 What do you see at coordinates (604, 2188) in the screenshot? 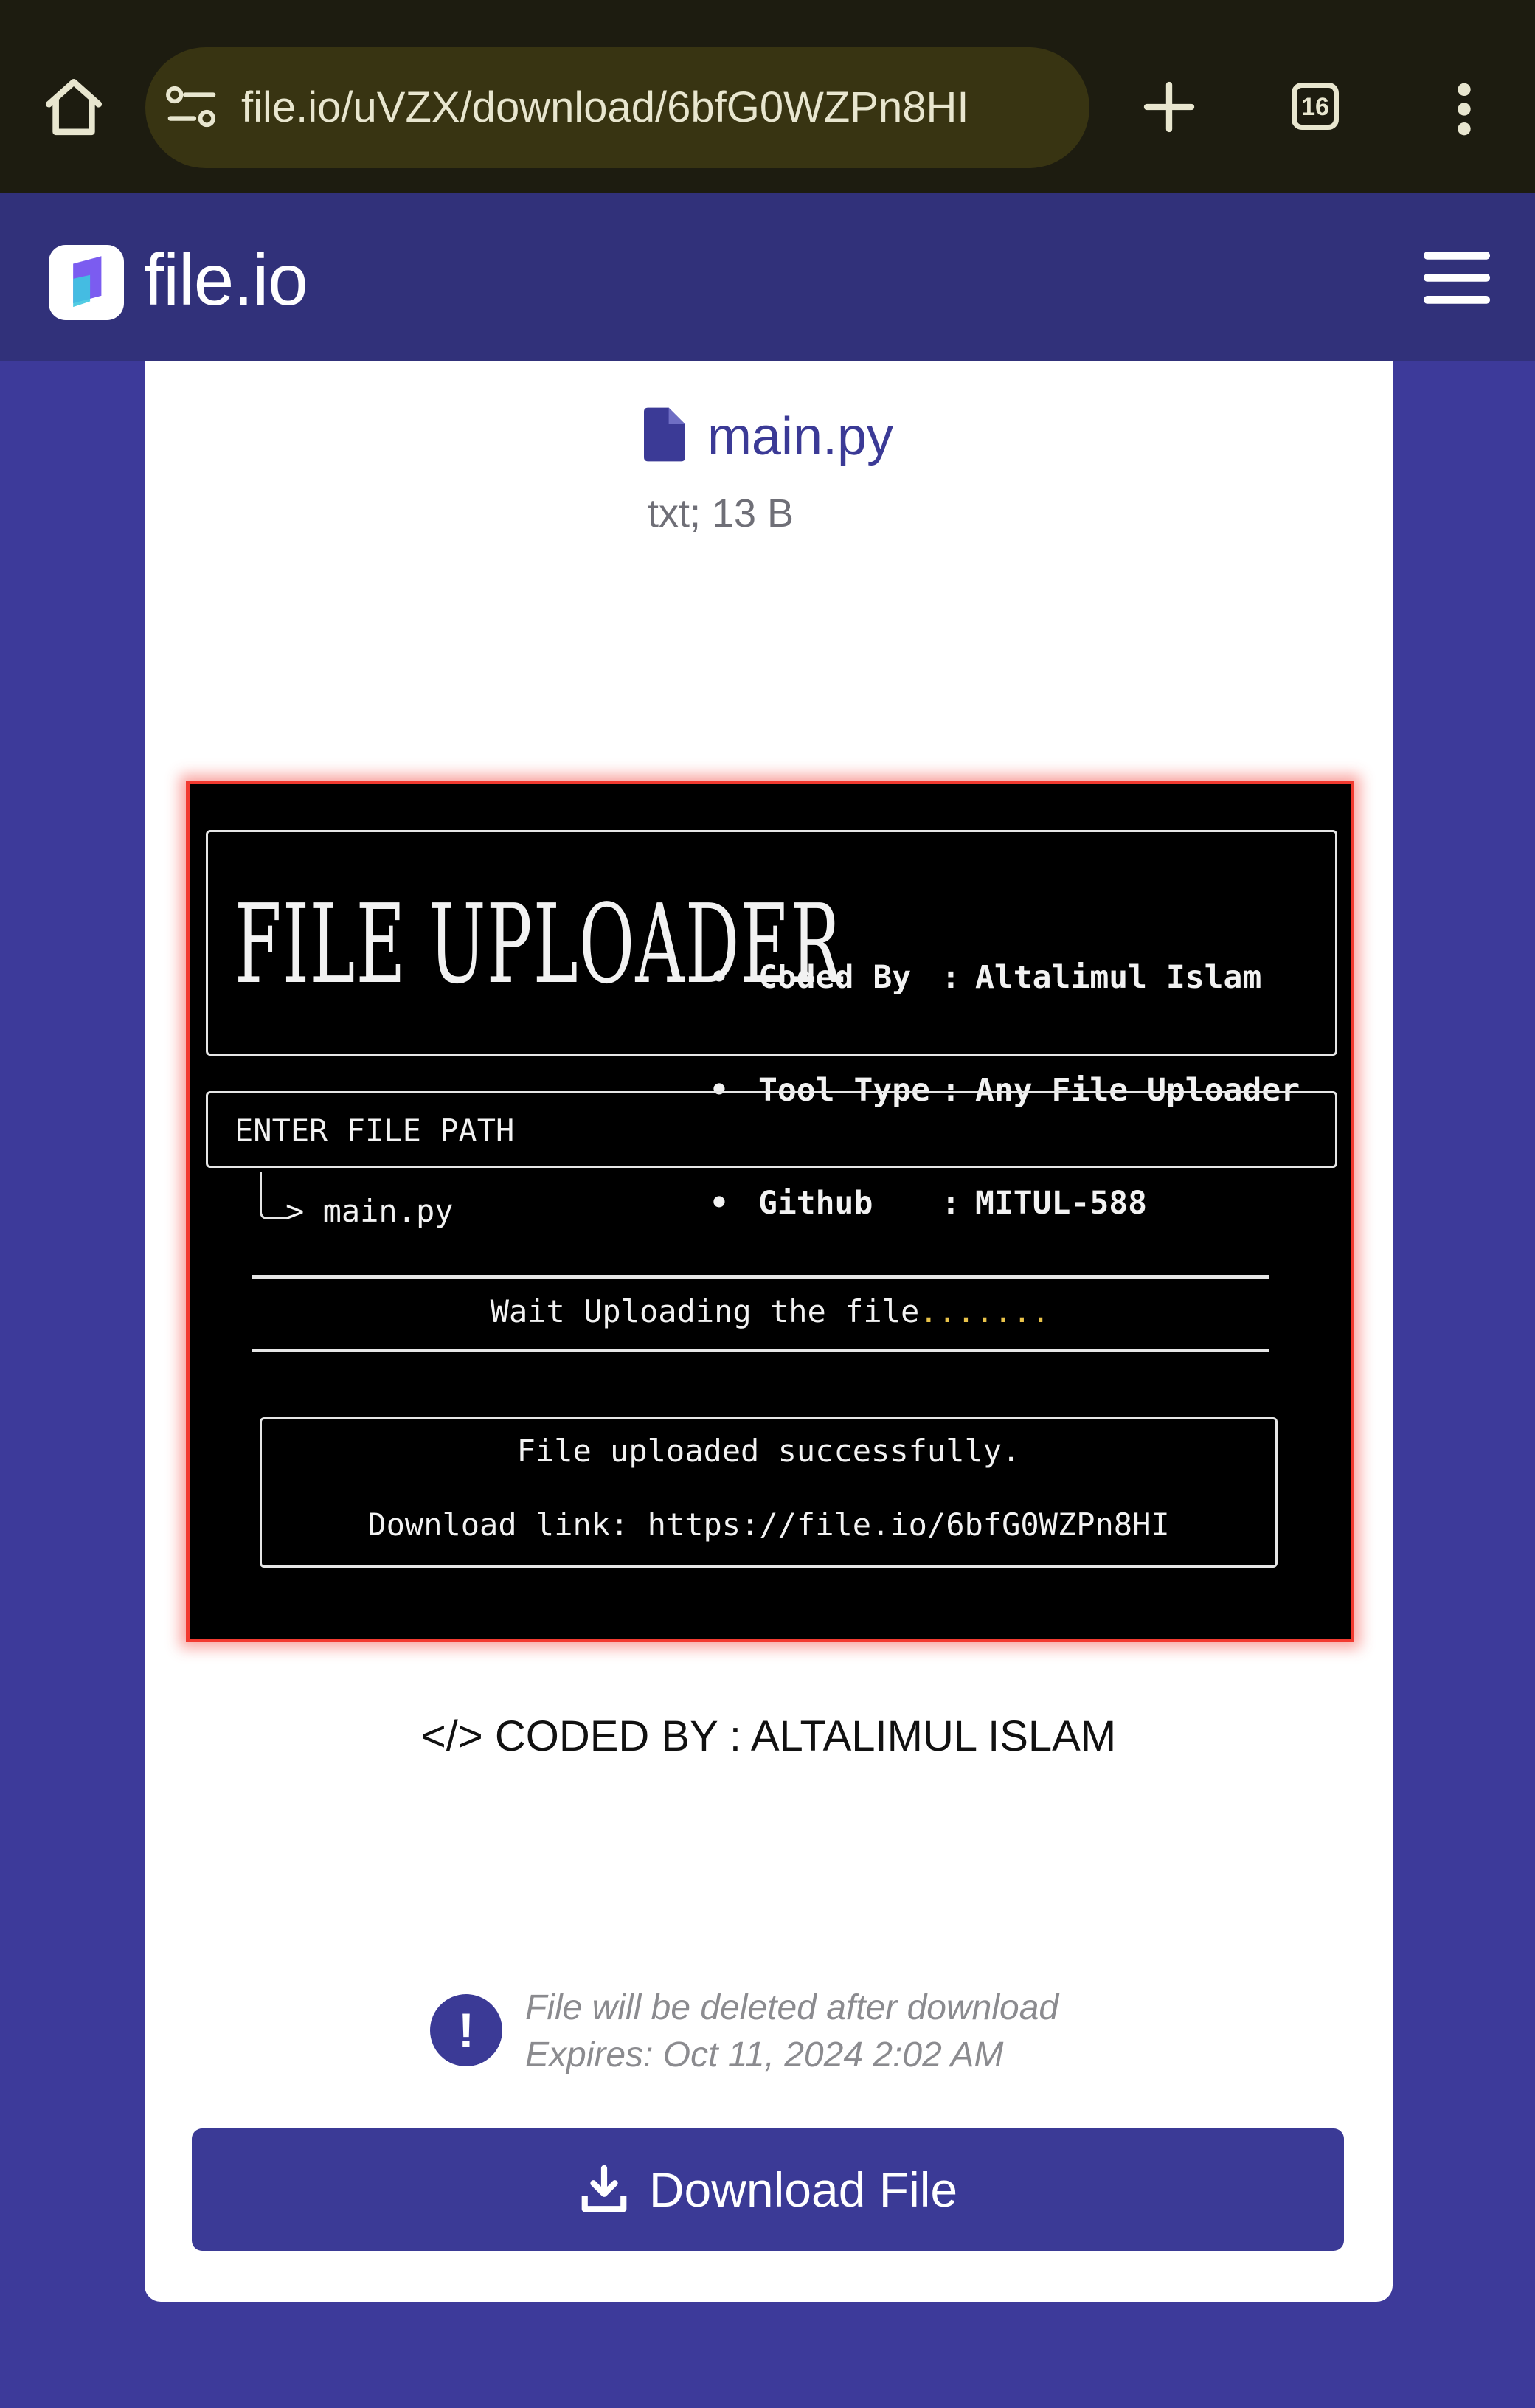
I see `download-icon` at bounding box center [604, 2188].